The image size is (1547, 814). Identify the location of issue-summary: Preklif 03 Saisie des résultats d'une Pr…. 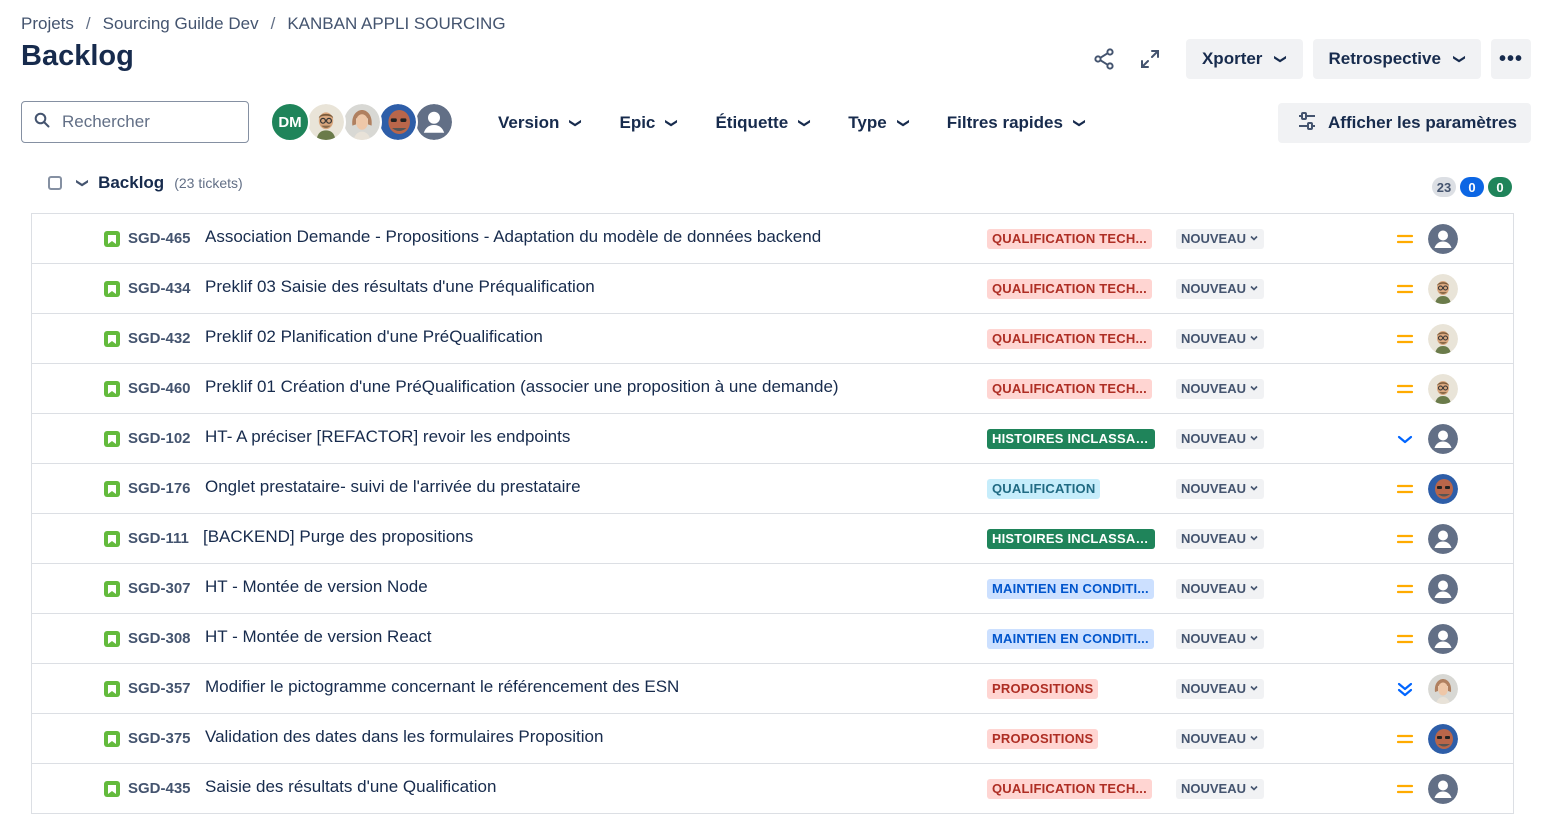
(400, 287).